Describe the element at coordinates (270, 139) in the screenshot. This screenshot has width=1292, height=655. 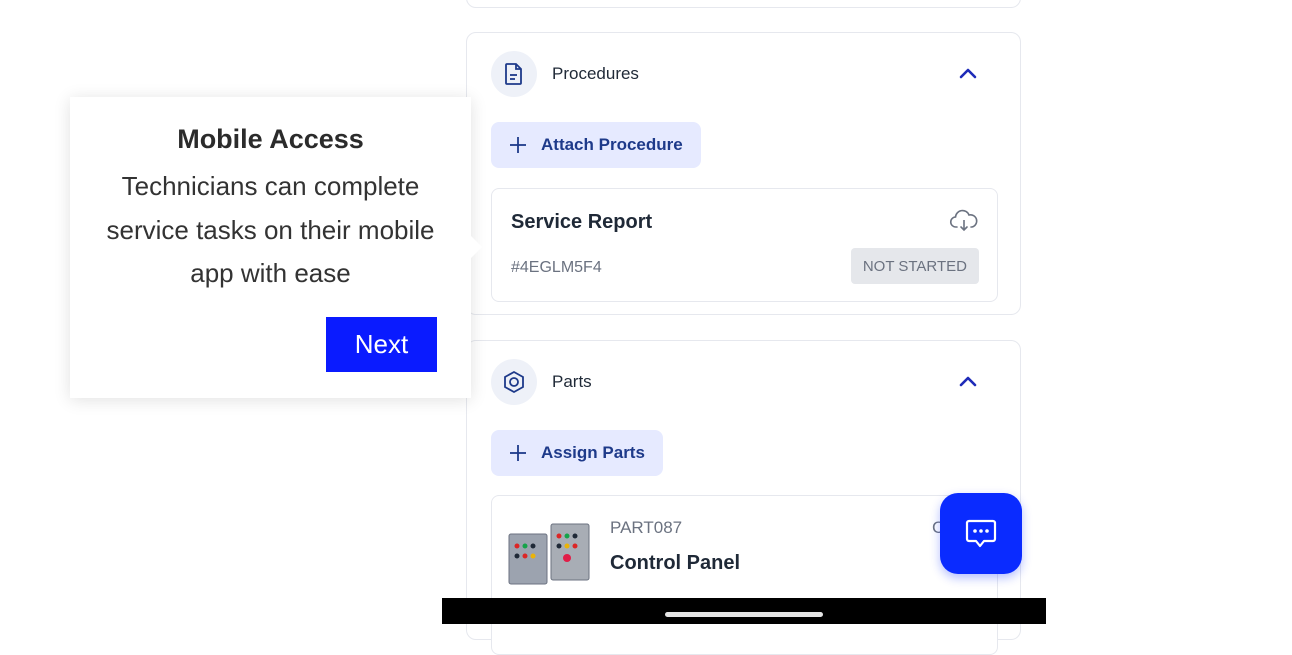
I see `tooltip-title: Mobile Access` at that location.